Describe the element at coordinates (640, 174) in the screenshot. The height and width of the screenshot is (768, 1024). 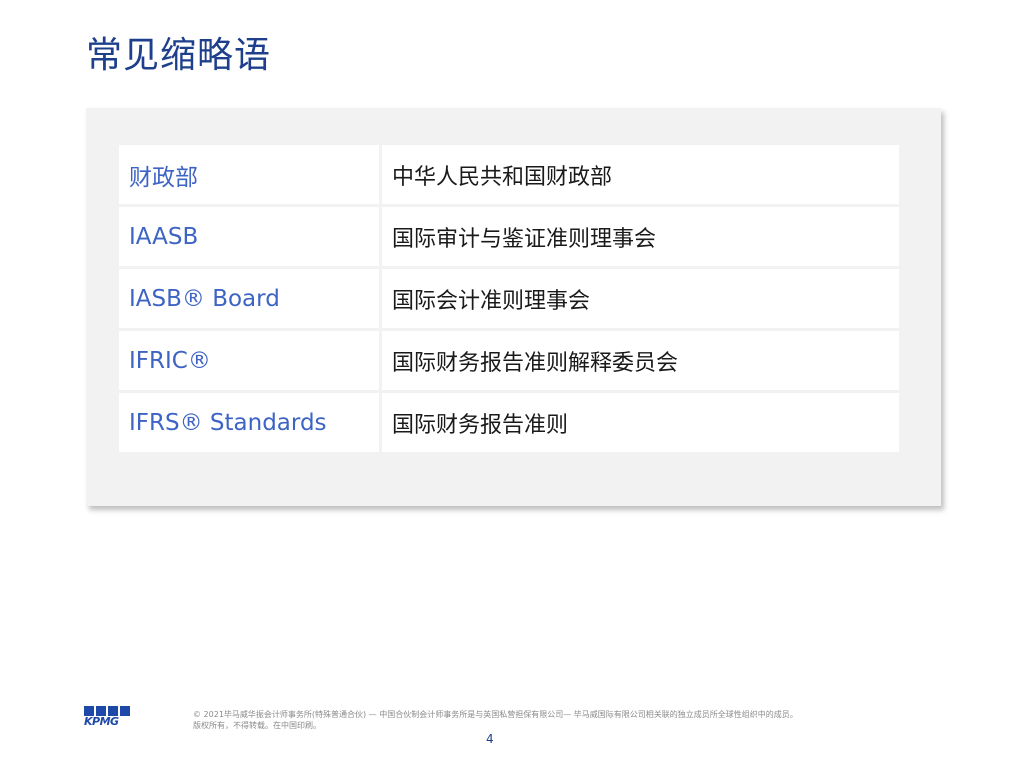
I see `abbreviation-meaning: 中华人民共和国财政部` at that location.